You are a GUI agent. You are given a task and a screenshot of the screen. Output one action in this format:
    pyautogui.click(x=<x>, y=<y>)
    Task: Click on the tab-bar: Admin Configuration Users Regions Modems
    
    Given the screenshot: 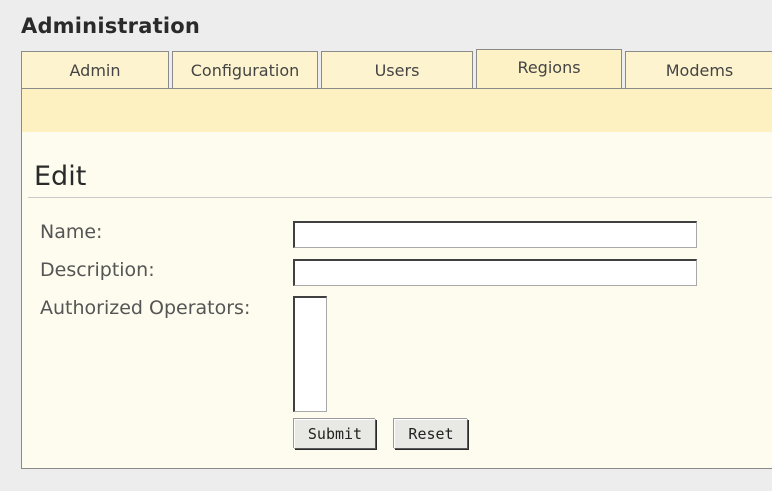 What is the action you would take?
    pyautogui.click(x=396, y=68)
    